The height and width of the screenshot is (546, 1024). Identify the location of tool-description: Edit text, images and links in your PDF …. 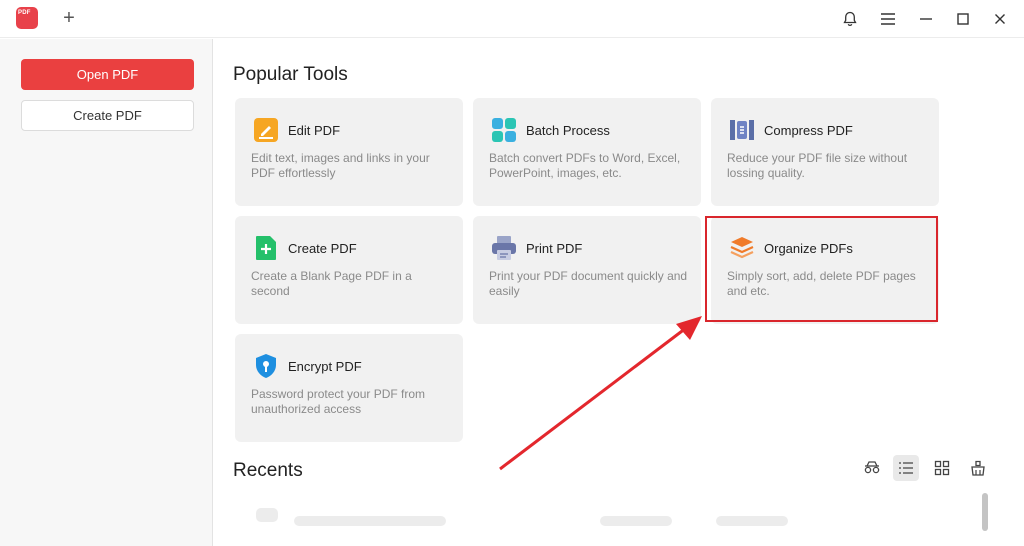
(340, 165).